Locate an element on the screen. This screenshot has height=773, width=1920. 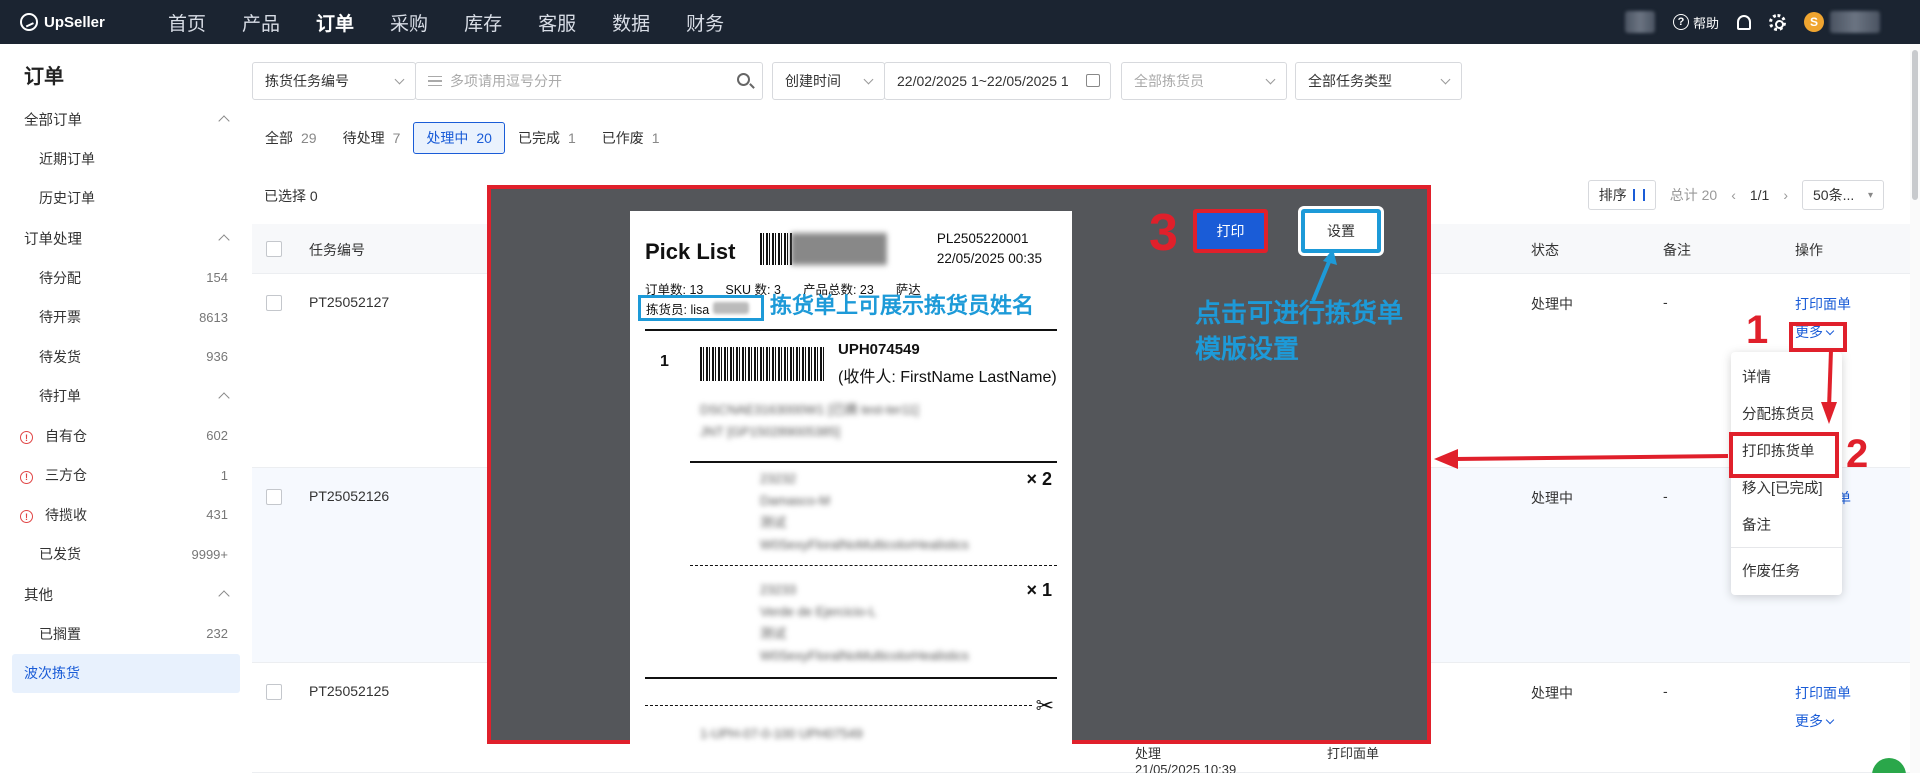
sidebar-group-to-print: 待打单 is located at coordinates (126, 397).